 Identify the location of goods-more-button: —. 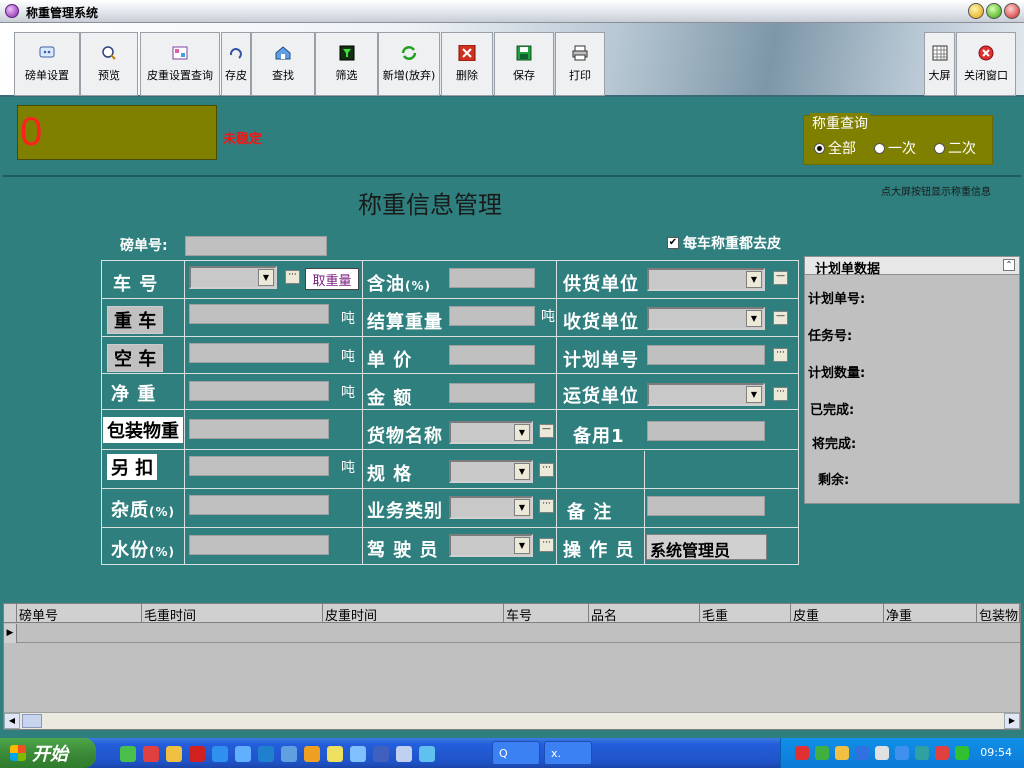
(546, 431).